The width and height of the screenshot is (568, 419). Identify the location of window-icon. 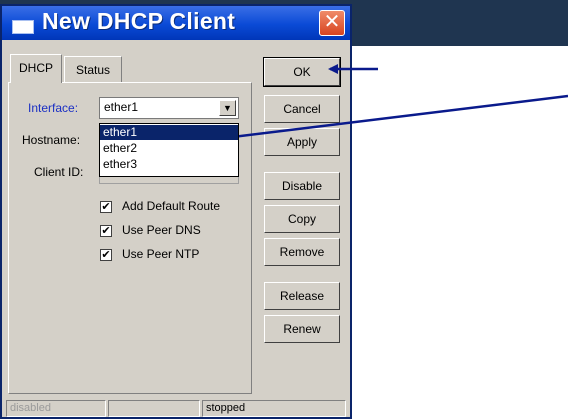
(23, 27).